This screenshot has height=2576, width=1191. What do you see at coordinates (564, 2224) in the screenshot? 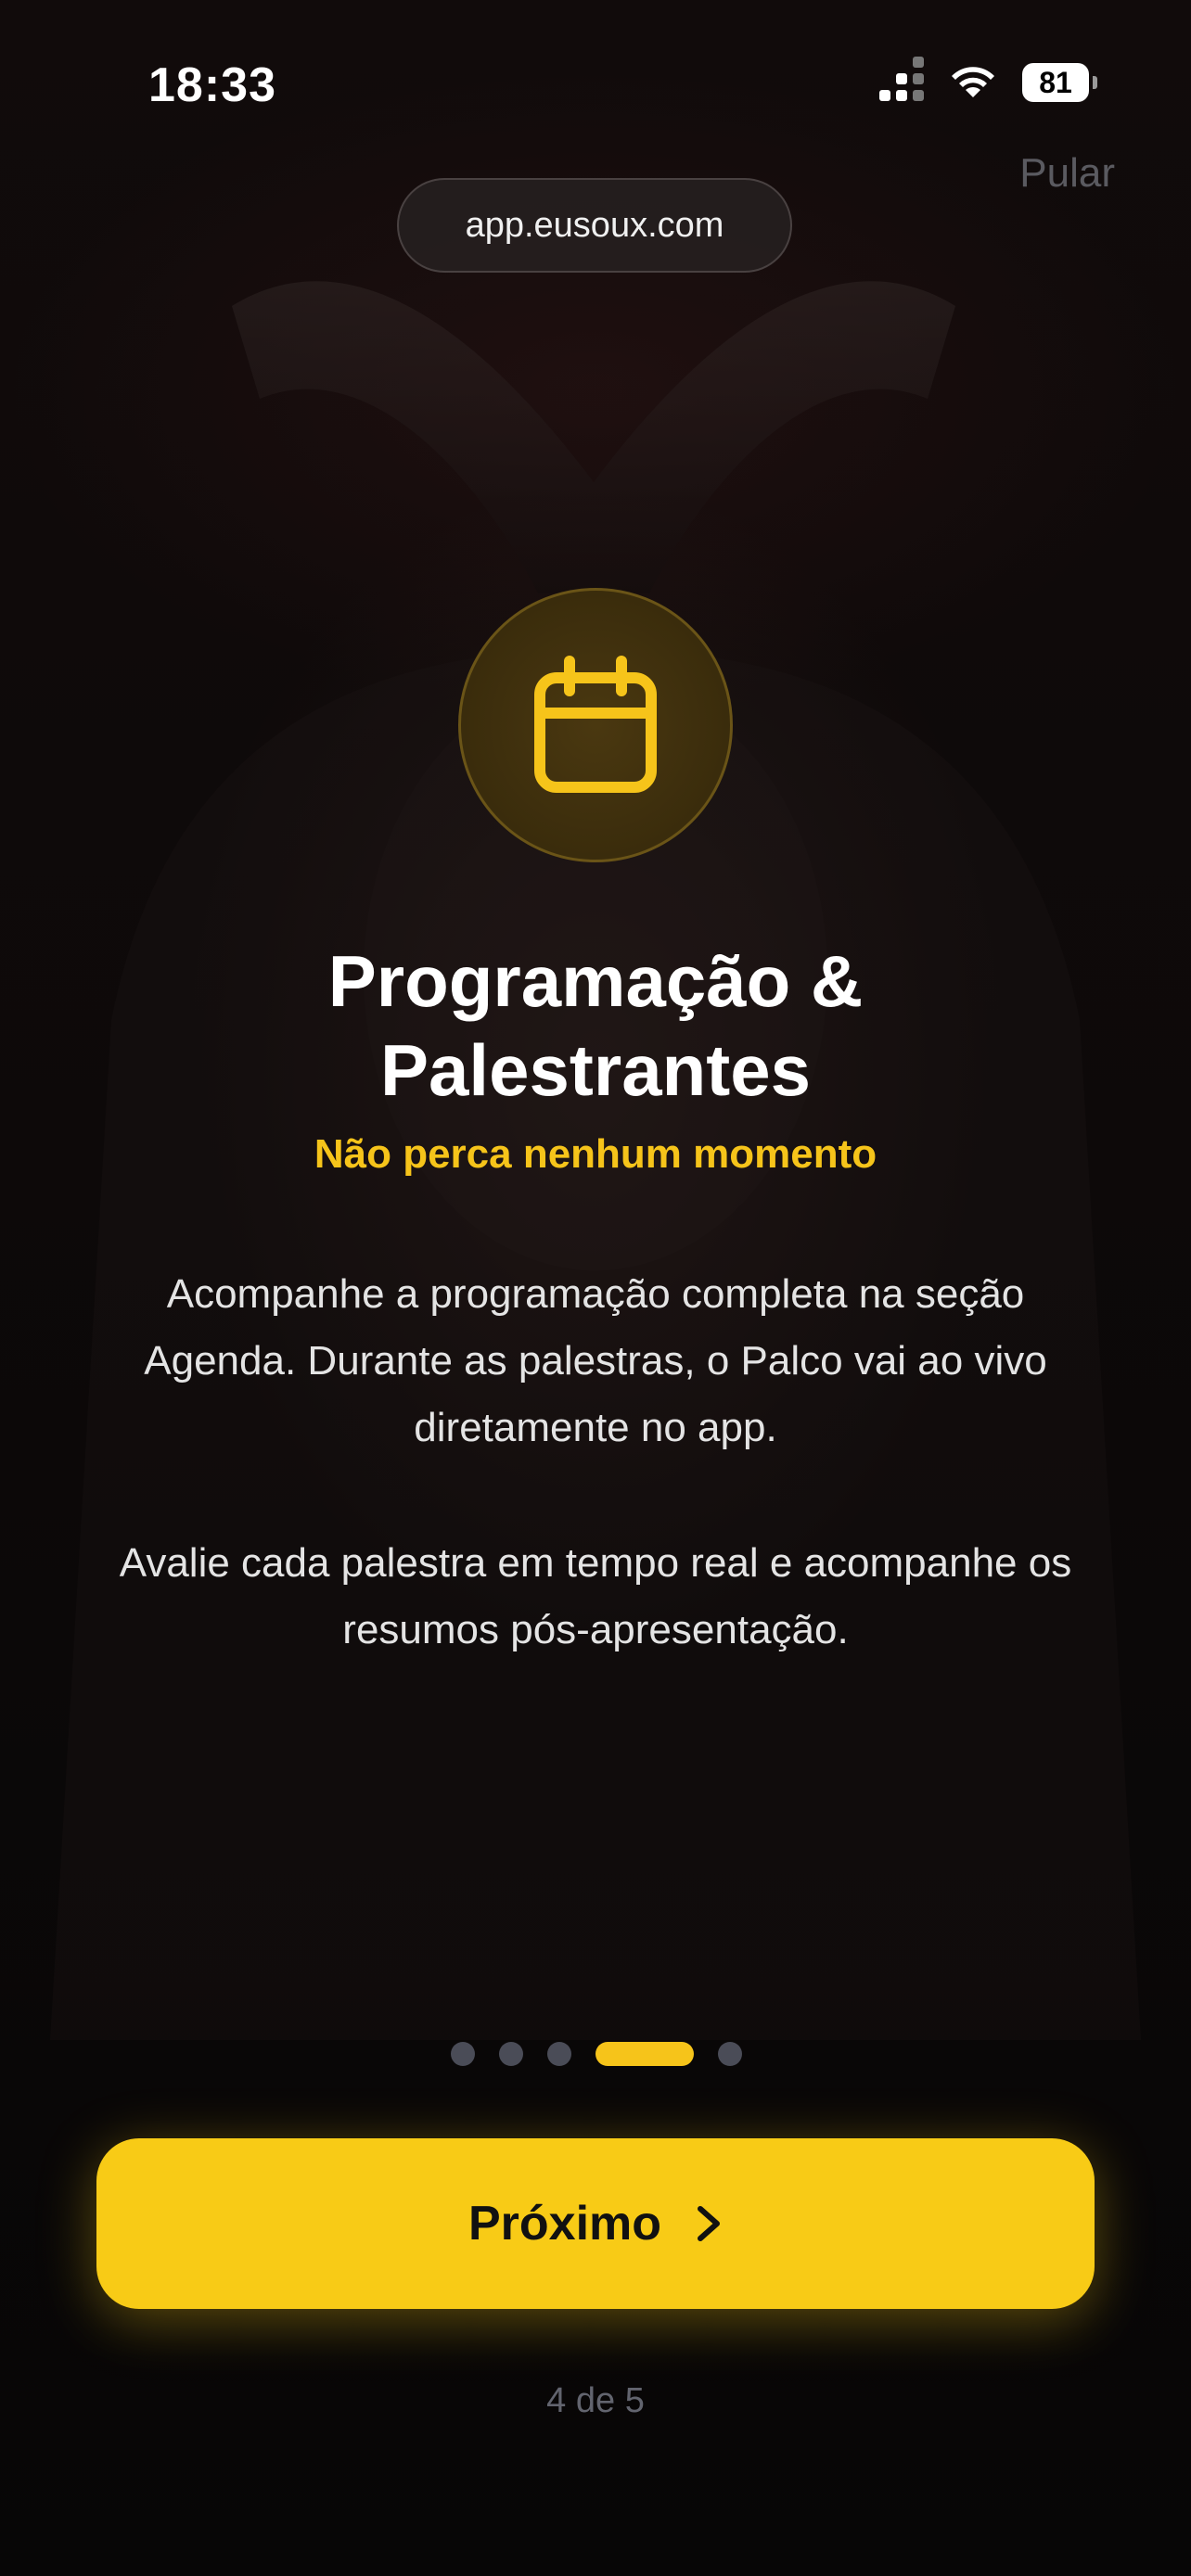
I see `next-button-label: Próximo` at bounding box center [564, 2224].